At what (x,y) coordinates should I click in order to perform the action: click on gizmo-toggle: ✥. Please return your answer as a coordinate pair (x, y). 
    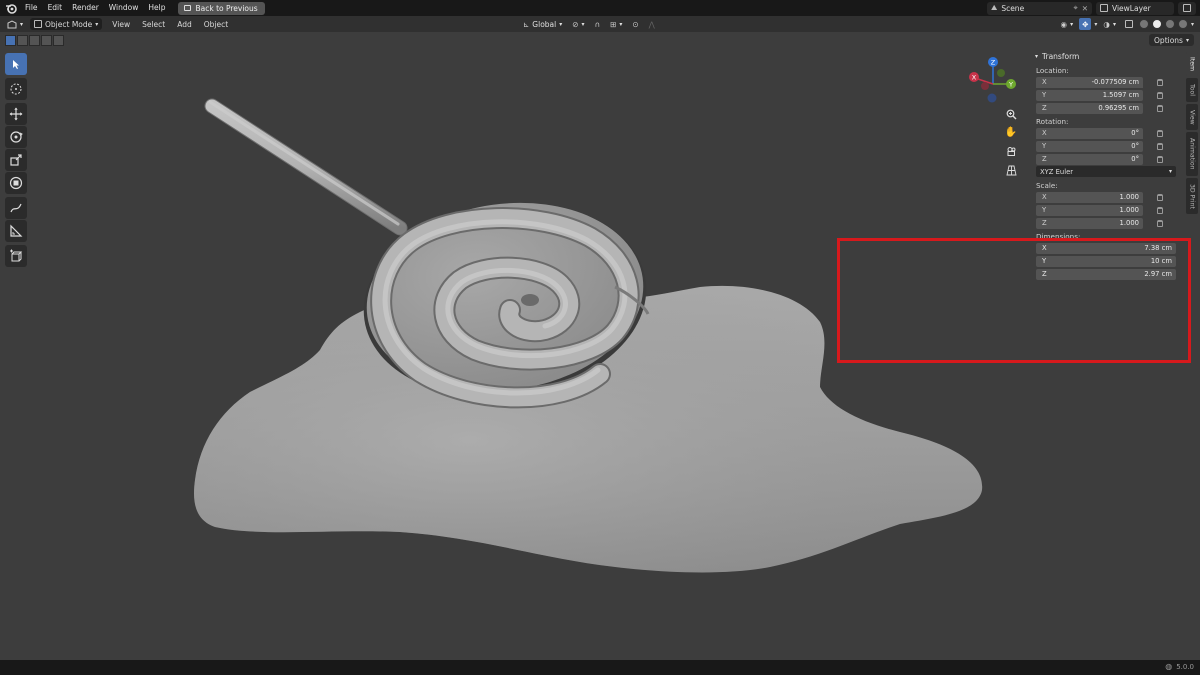
    Looking at the image, I should click on (1085, 24).